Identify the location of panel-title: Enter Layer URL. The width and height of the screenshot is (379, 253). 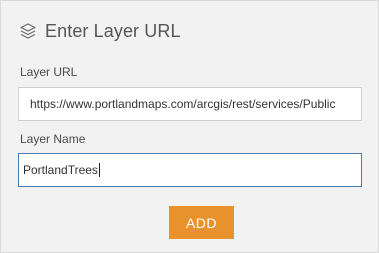
(113, 30).